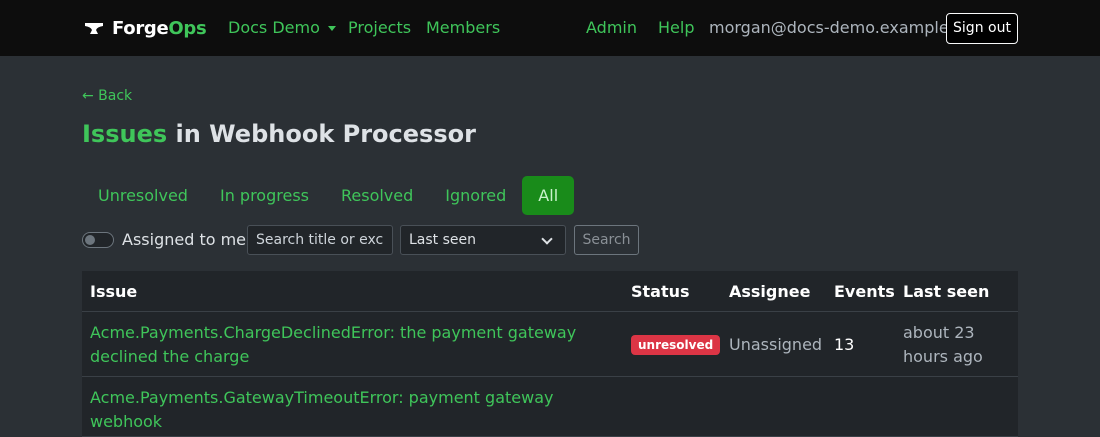  I want to click on chevron-down-icon, so click(547, 239).